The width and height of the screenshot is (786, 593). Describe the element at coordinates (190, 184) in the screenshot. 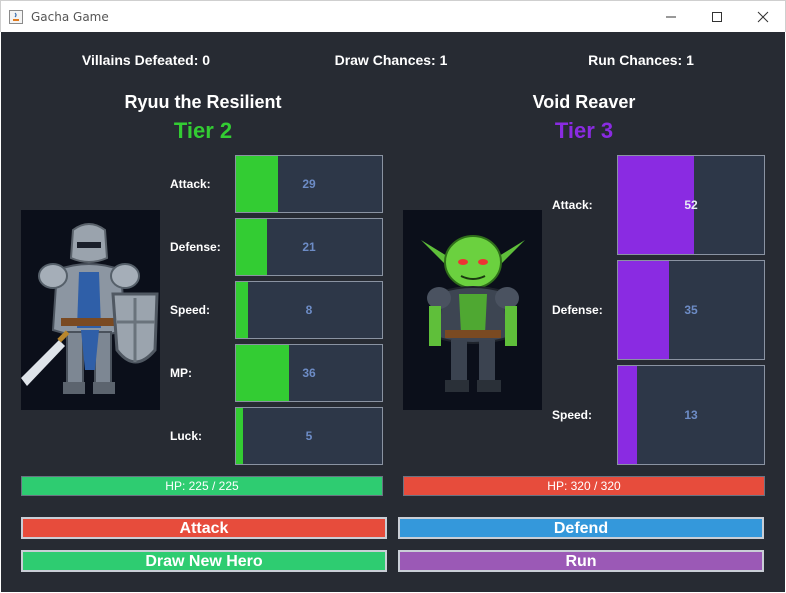

I see `hero-stat-label: Attack:` at that location.